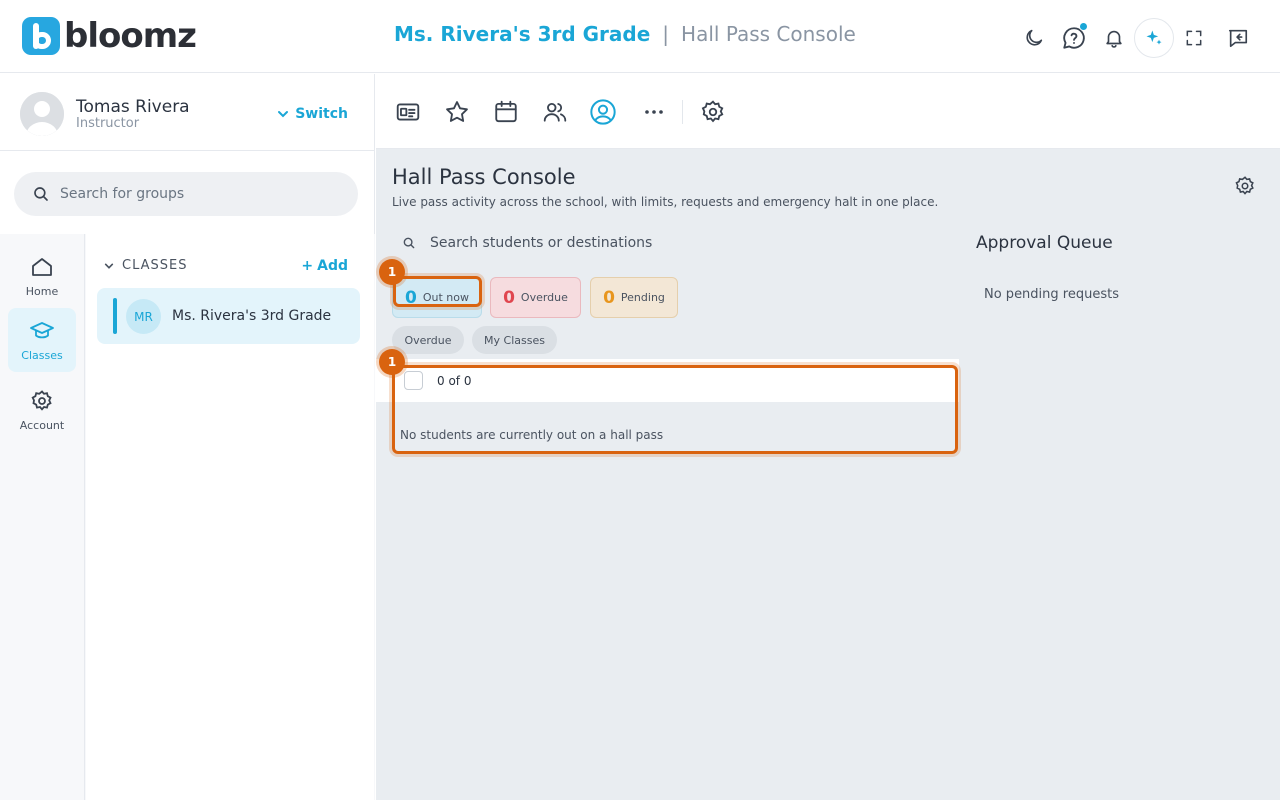  I want to click on annotation-highlight-pass-list, so click(675, 409).